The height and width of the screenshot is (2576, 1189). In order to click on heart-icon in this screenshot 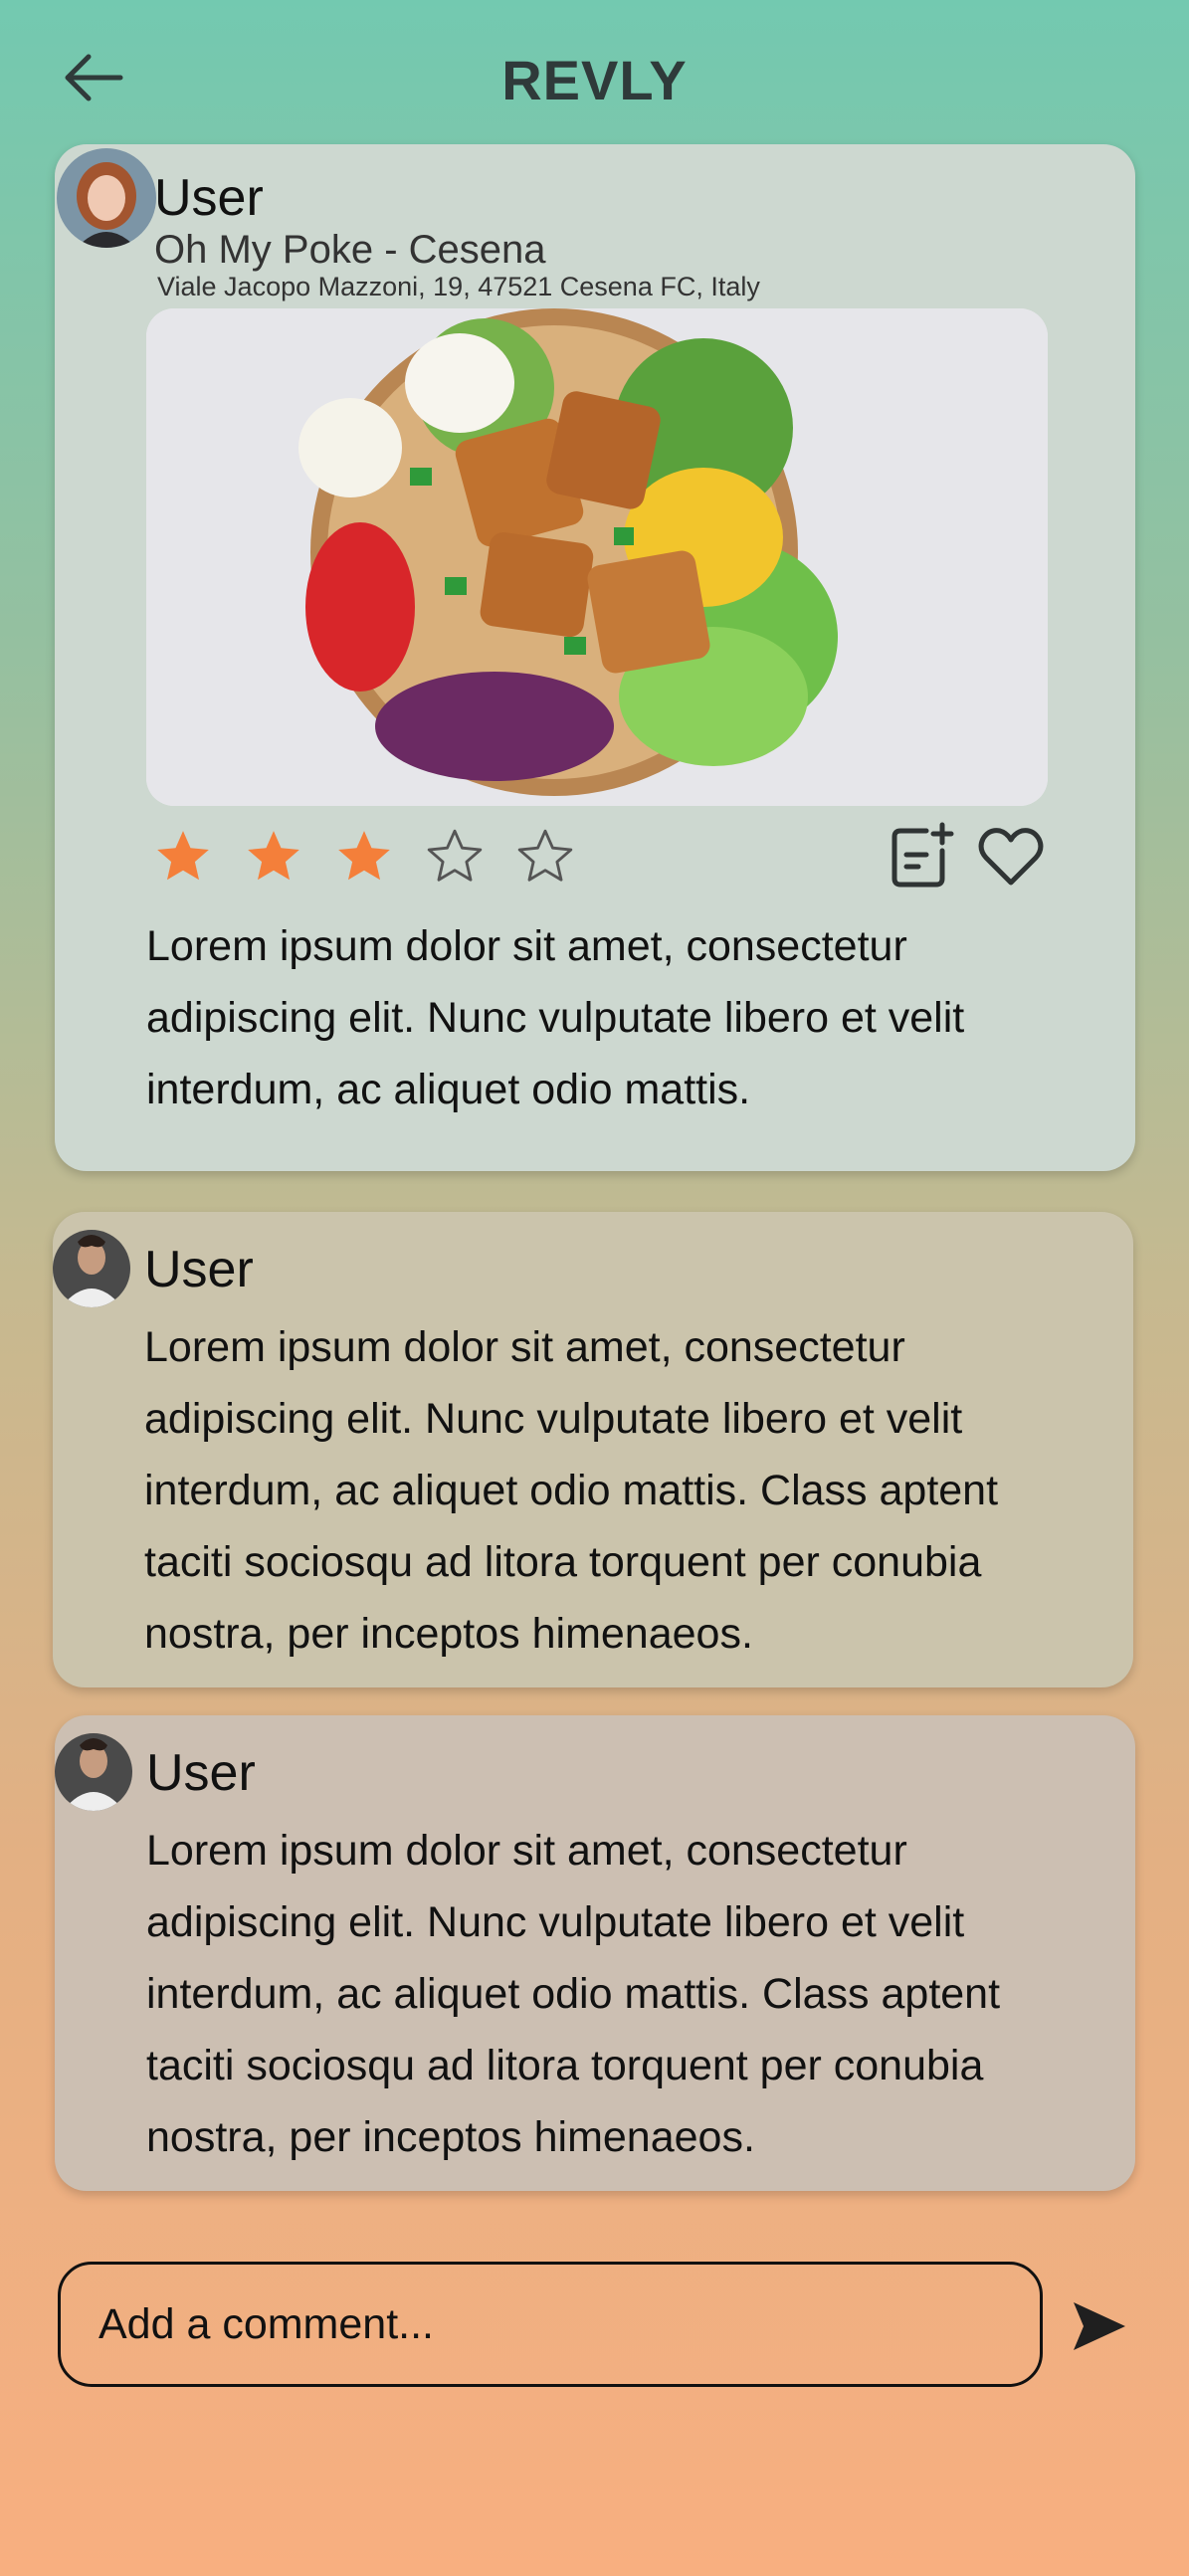, I will do `click(1011, 856)`.